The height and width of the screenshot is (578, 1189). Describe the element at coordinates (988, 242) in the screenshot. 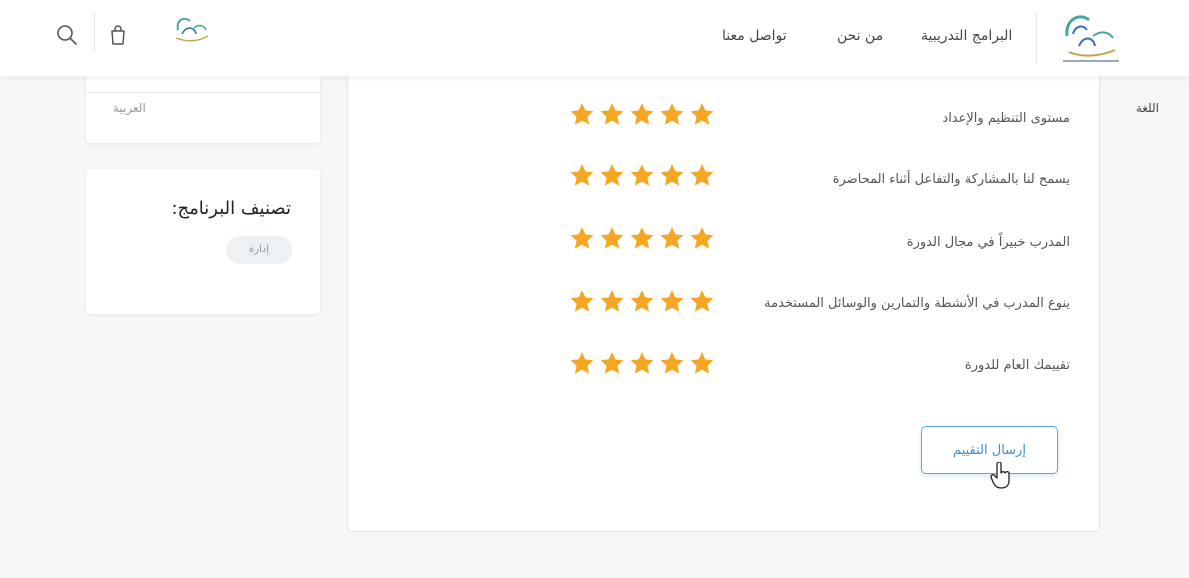

I see `rating-question-label: المدرب خبيراً في مجال الدورة` at that location.